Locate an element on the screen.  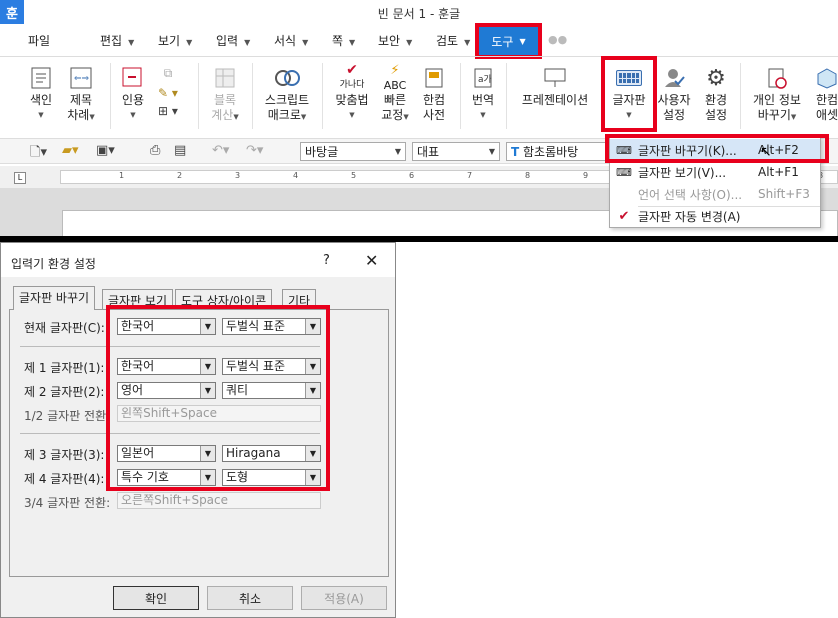
quote-button: 인용 ▼ is located at coordinates (133, 93).